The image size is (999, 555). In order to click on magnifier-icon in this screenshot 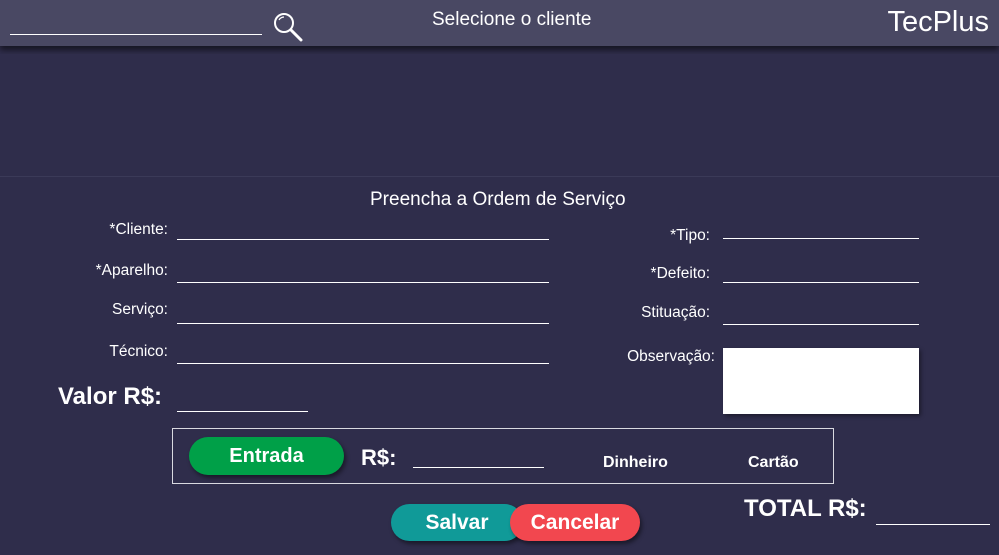, I will do `click(287, 26)`.